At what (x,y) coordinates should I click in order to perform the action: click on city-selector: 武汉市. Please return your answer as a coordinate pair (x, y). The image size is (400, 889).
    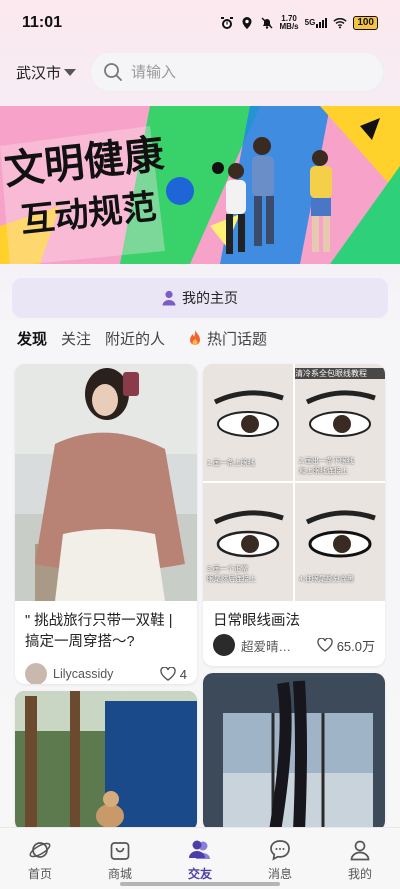
    Looking at the image, I should click on (51, 72).